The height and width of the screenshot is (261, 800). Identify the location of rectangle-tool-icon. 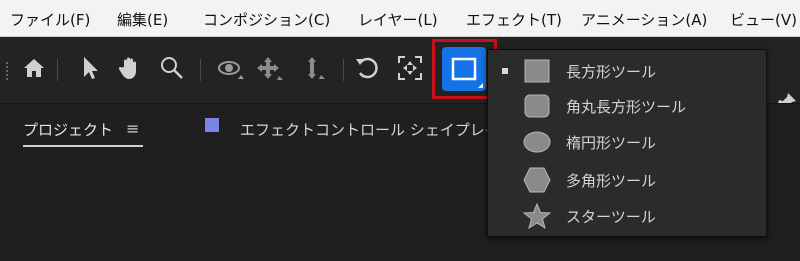
(464, 69).